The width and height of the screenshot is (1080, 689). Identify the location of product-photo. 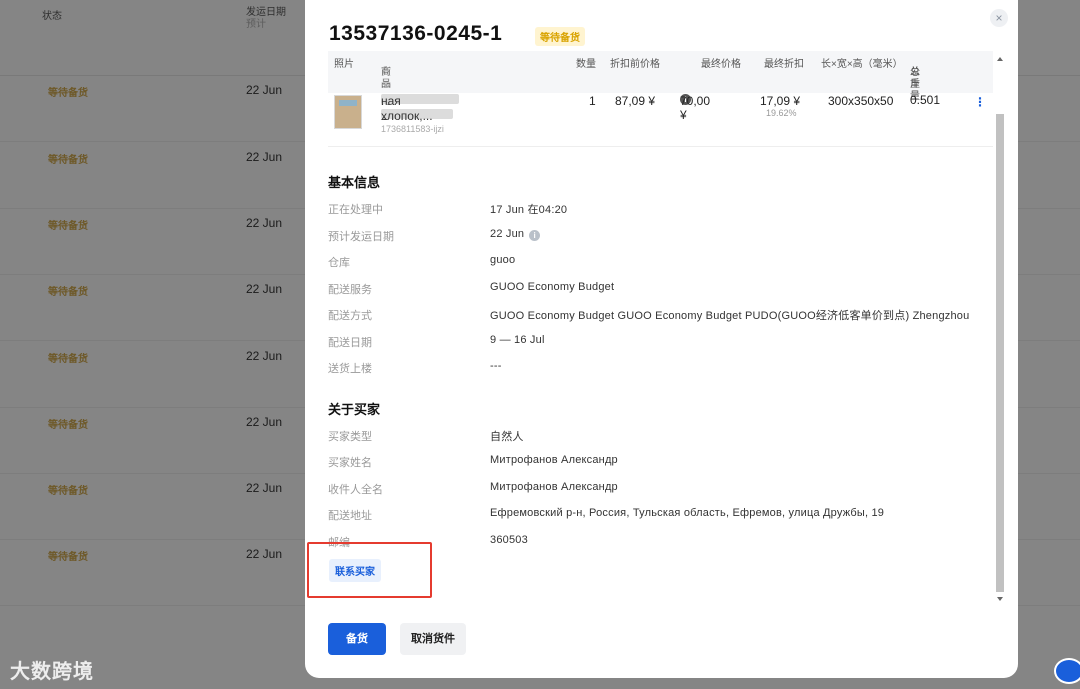
(348, 112).